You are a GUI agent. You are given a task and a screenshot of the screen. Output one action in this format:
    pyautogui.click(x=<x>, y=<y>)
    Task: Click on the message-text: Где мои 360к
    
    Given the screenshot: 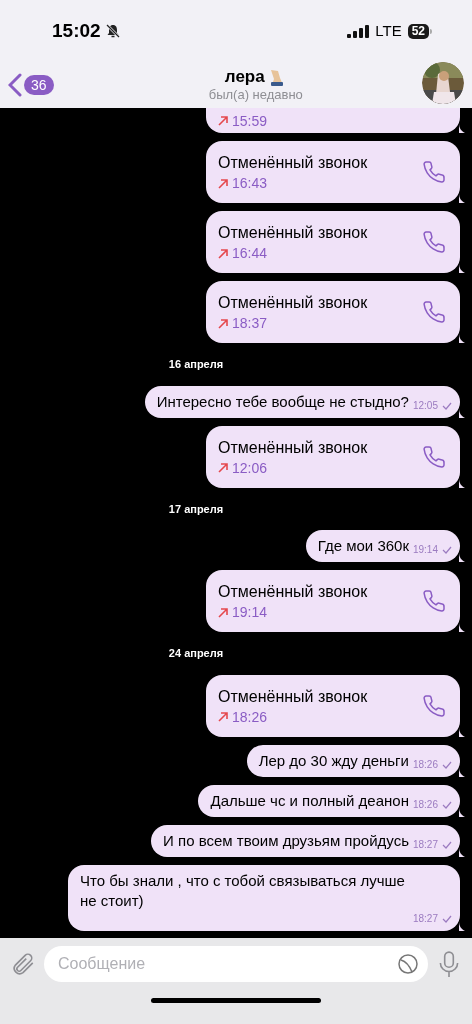 What is the action you would take?
    pyautogui.click(x=363, y=546)
    